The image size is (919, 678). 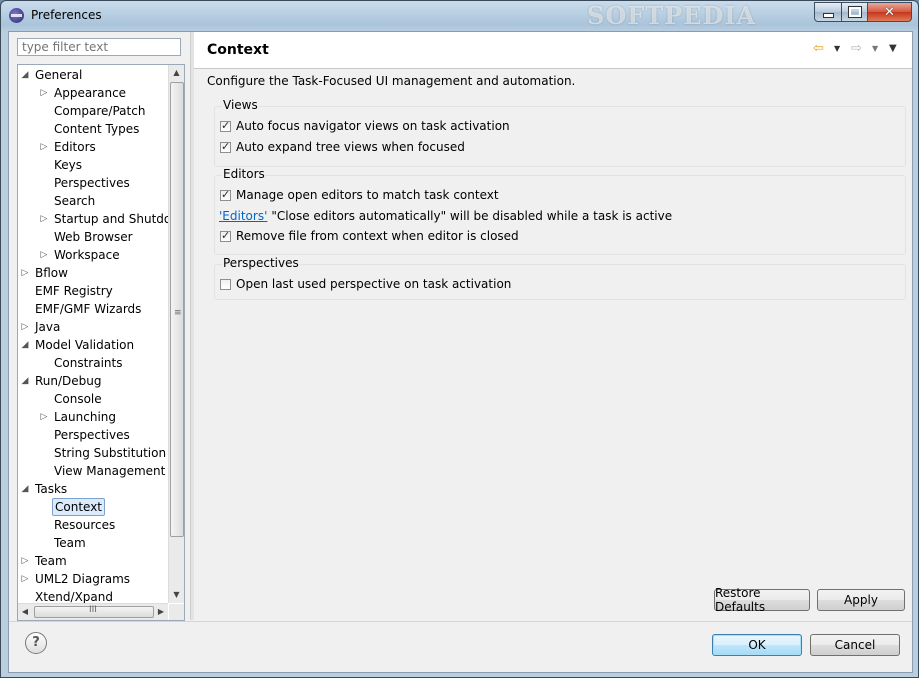 I want to click on tree-item: ◢ Run/Debug, so click(x=93, y=381).